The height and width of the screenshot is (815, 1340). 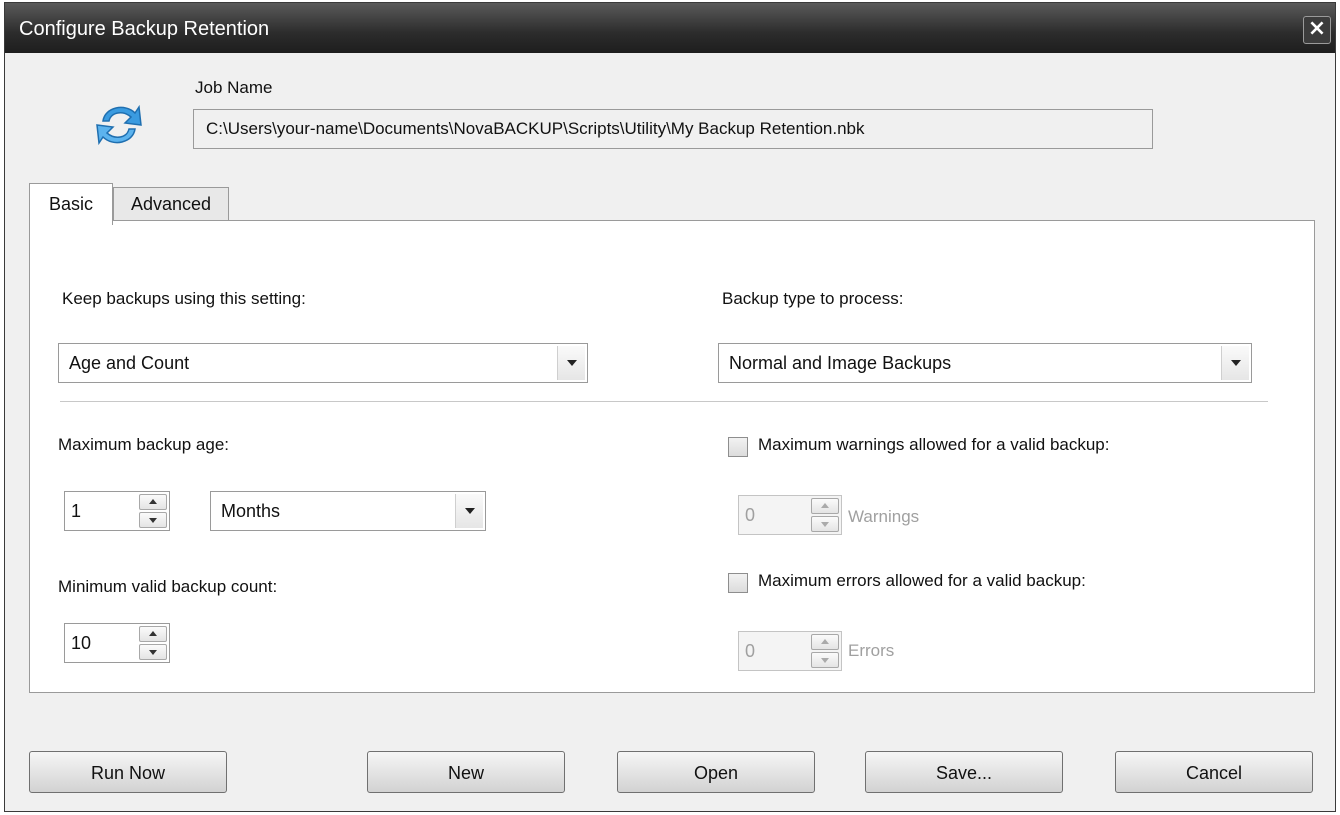 I want to click on max-warnings-stepper: 0, so click(x=790, y=515).